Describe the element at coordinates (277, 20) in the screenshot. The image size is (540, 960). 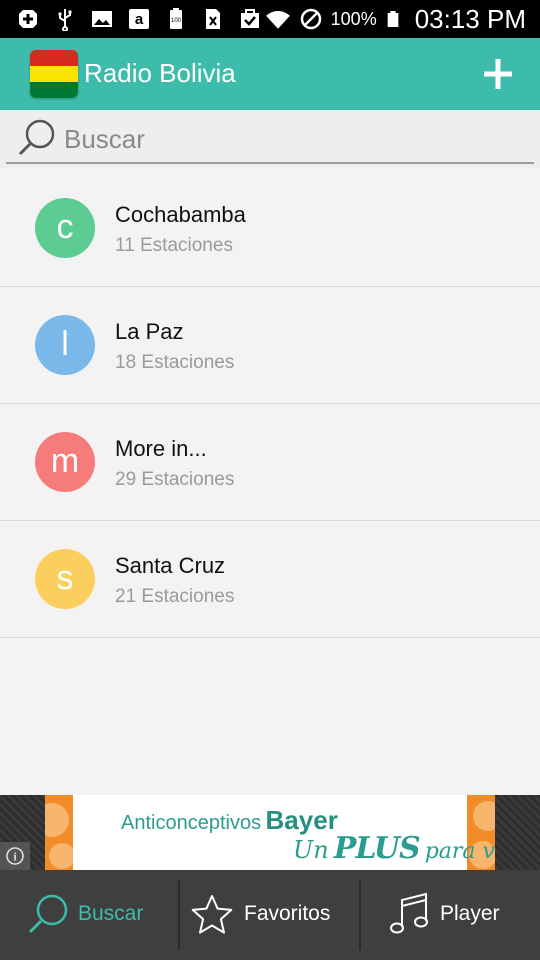
I see `wifi-icon` at that location.